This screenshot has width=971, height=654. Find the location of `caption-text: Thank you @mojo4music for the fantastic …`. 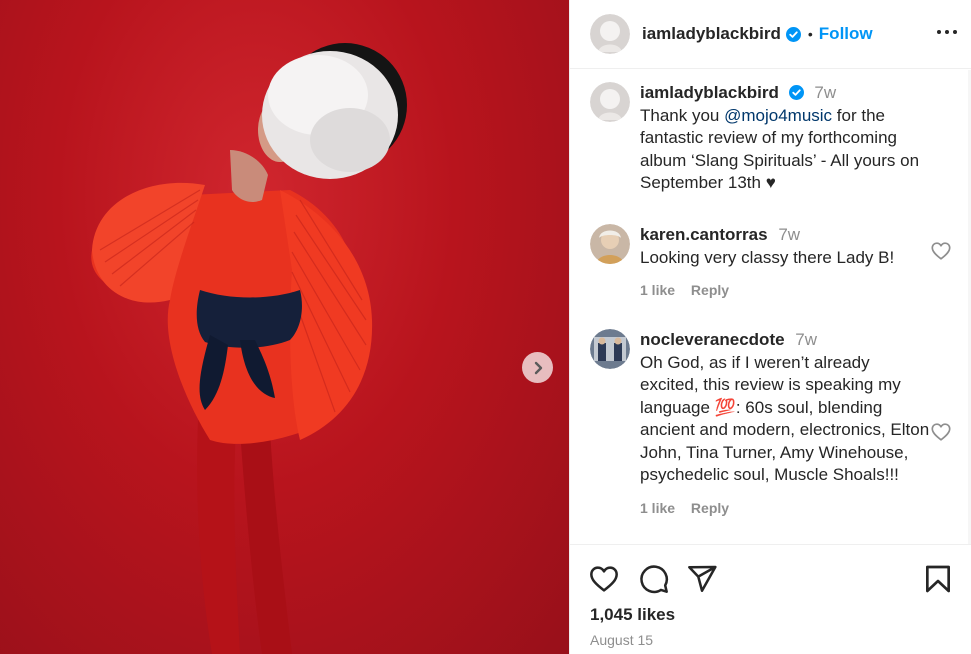

caption-text: Thank you @mojo4music for the fantastic … is located at coordinates (785, 150).